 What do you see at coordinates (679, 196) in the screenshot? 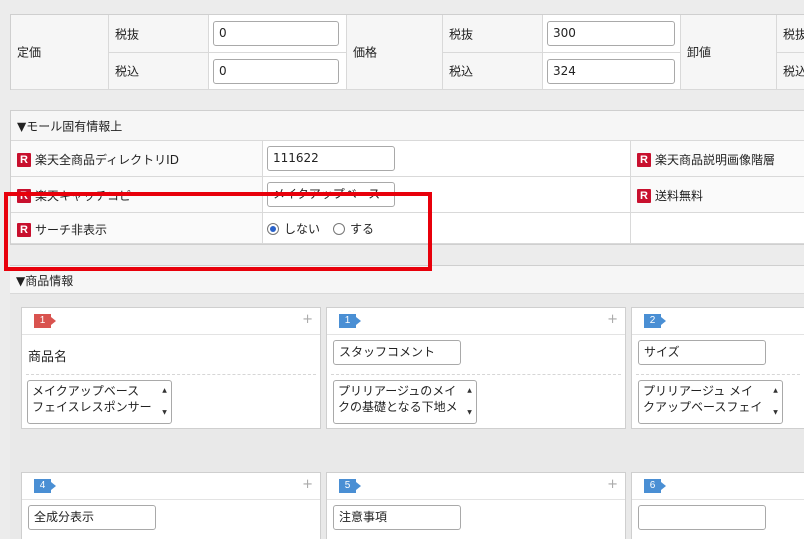
I see `free-shipping-label: 送料無料` at bounding box center [679, 196].